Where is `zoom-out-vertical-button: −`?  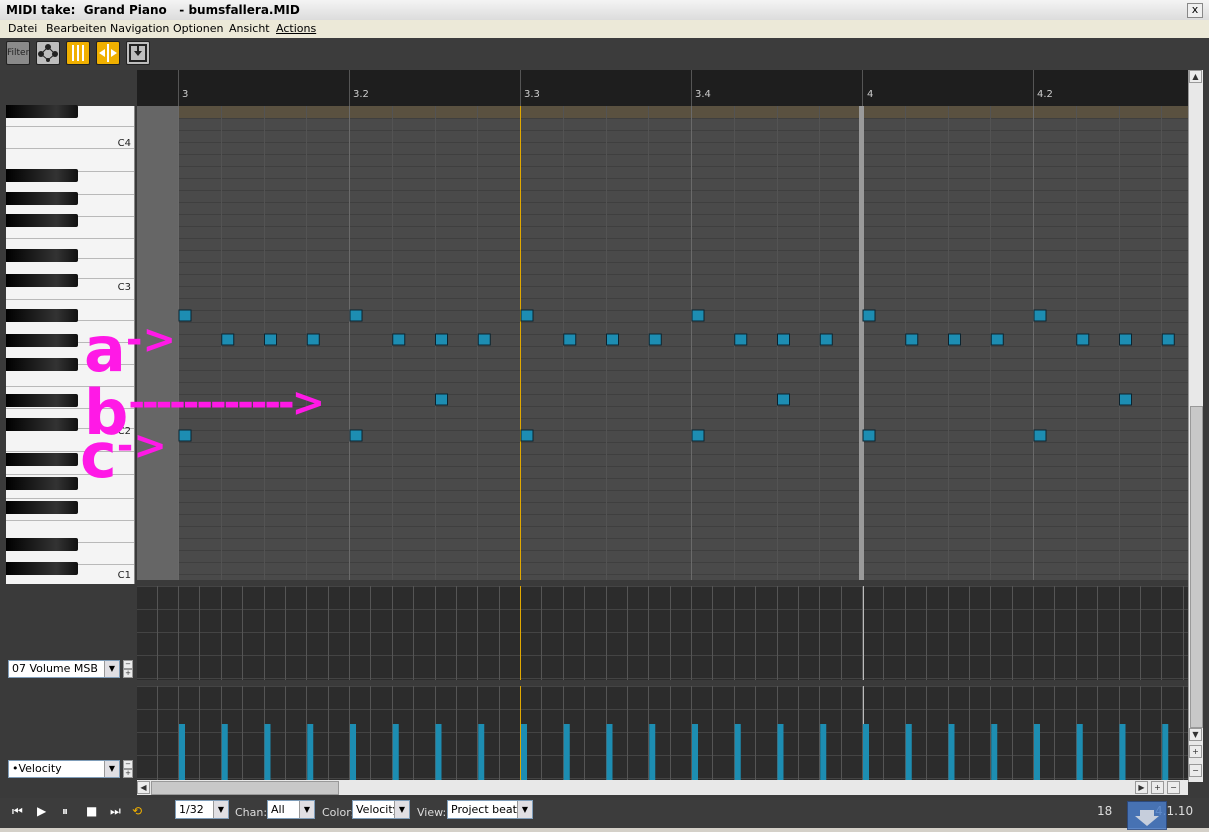
zoom-out-vertical-button: − is located at coordinates (1195, 770).